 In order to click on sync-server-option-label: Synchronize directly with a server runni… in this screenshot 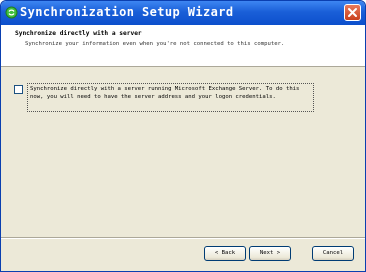, I will do `click(165, 93)`.